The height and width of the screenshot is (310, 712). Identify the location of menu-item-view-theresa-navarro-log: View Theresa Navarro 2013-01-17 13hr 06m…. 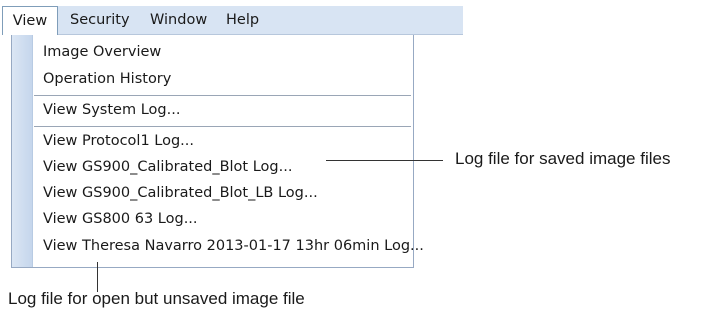
(233, 246).